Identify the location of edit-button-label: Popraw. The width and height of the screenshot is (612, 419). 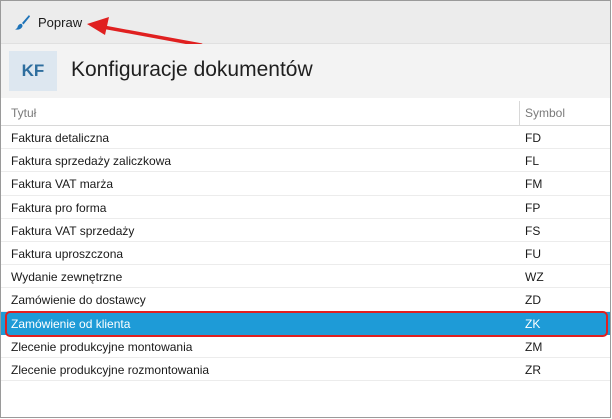
(60, 22).